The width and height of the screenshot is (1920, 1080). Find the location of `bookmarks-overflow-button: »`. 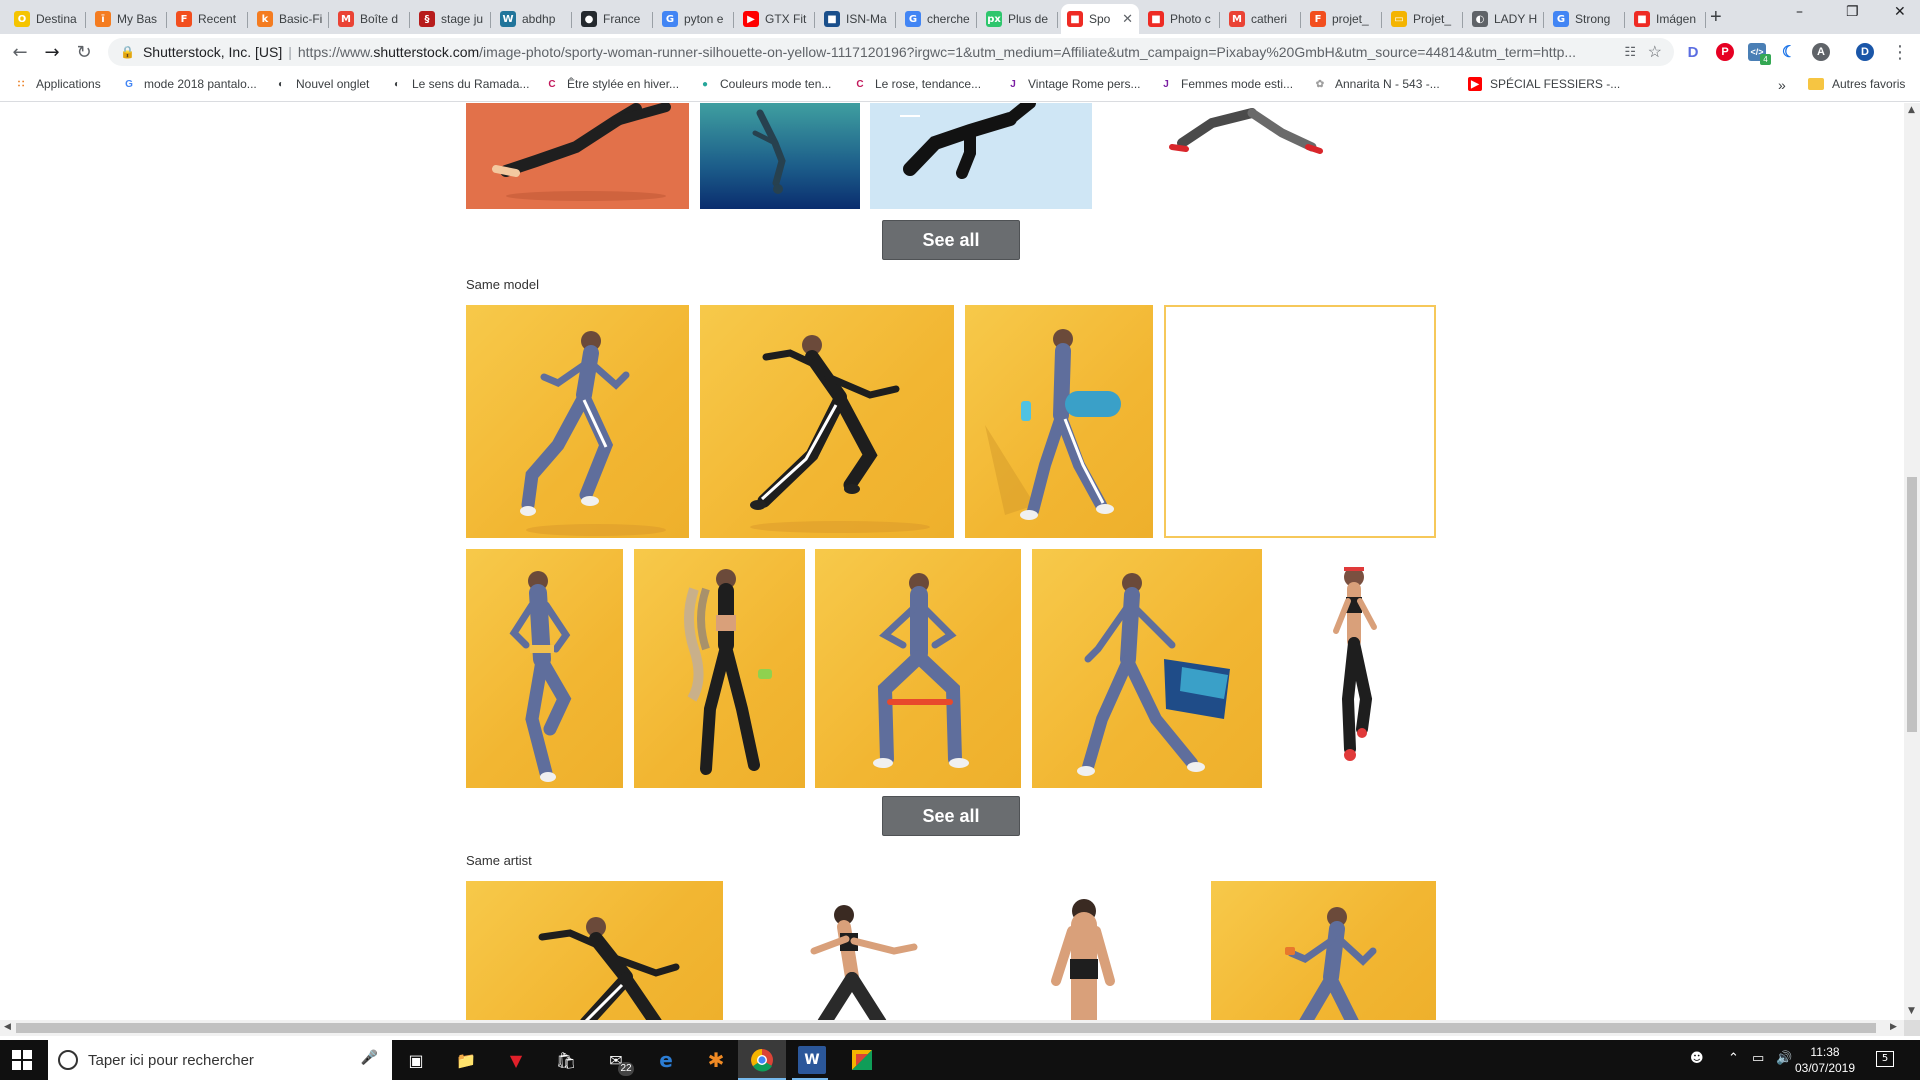

bookmarks-overflow-button: » is located at coordinates (1782, 85).